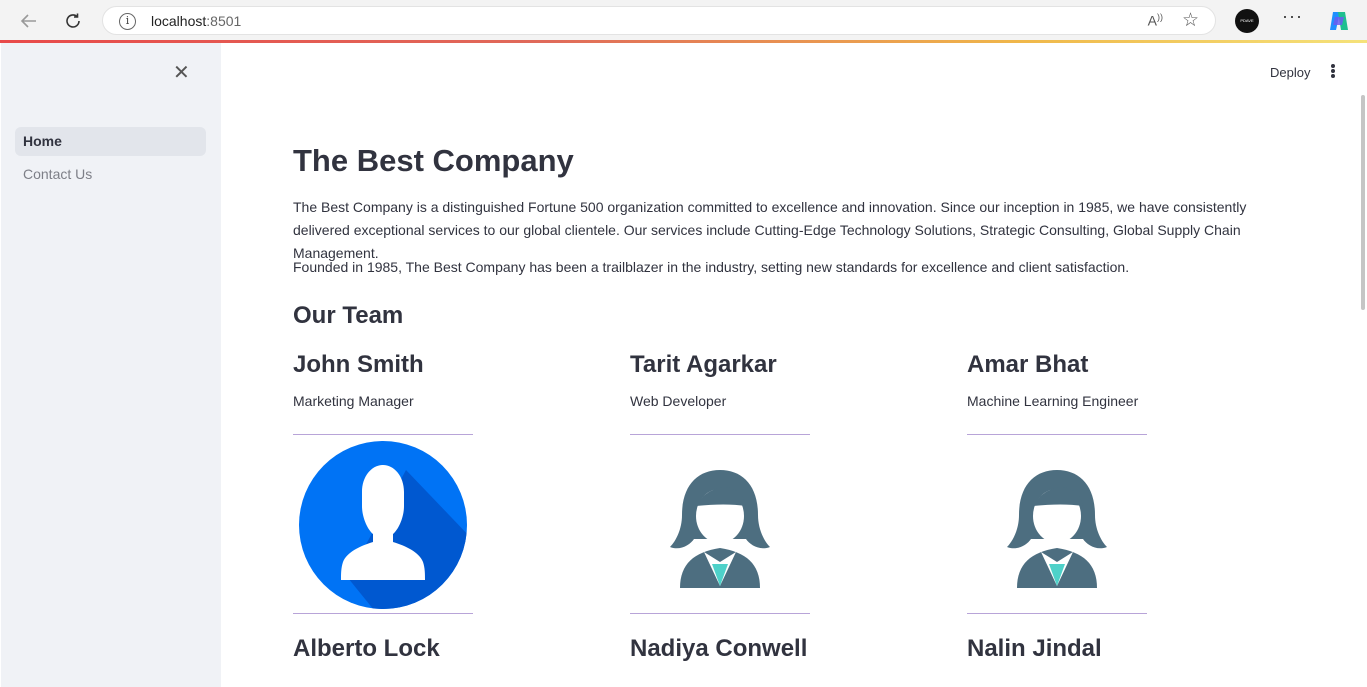 This screenshot has height=687, width=1367. I want to click on site-info-icon: i, so click(127, 21).